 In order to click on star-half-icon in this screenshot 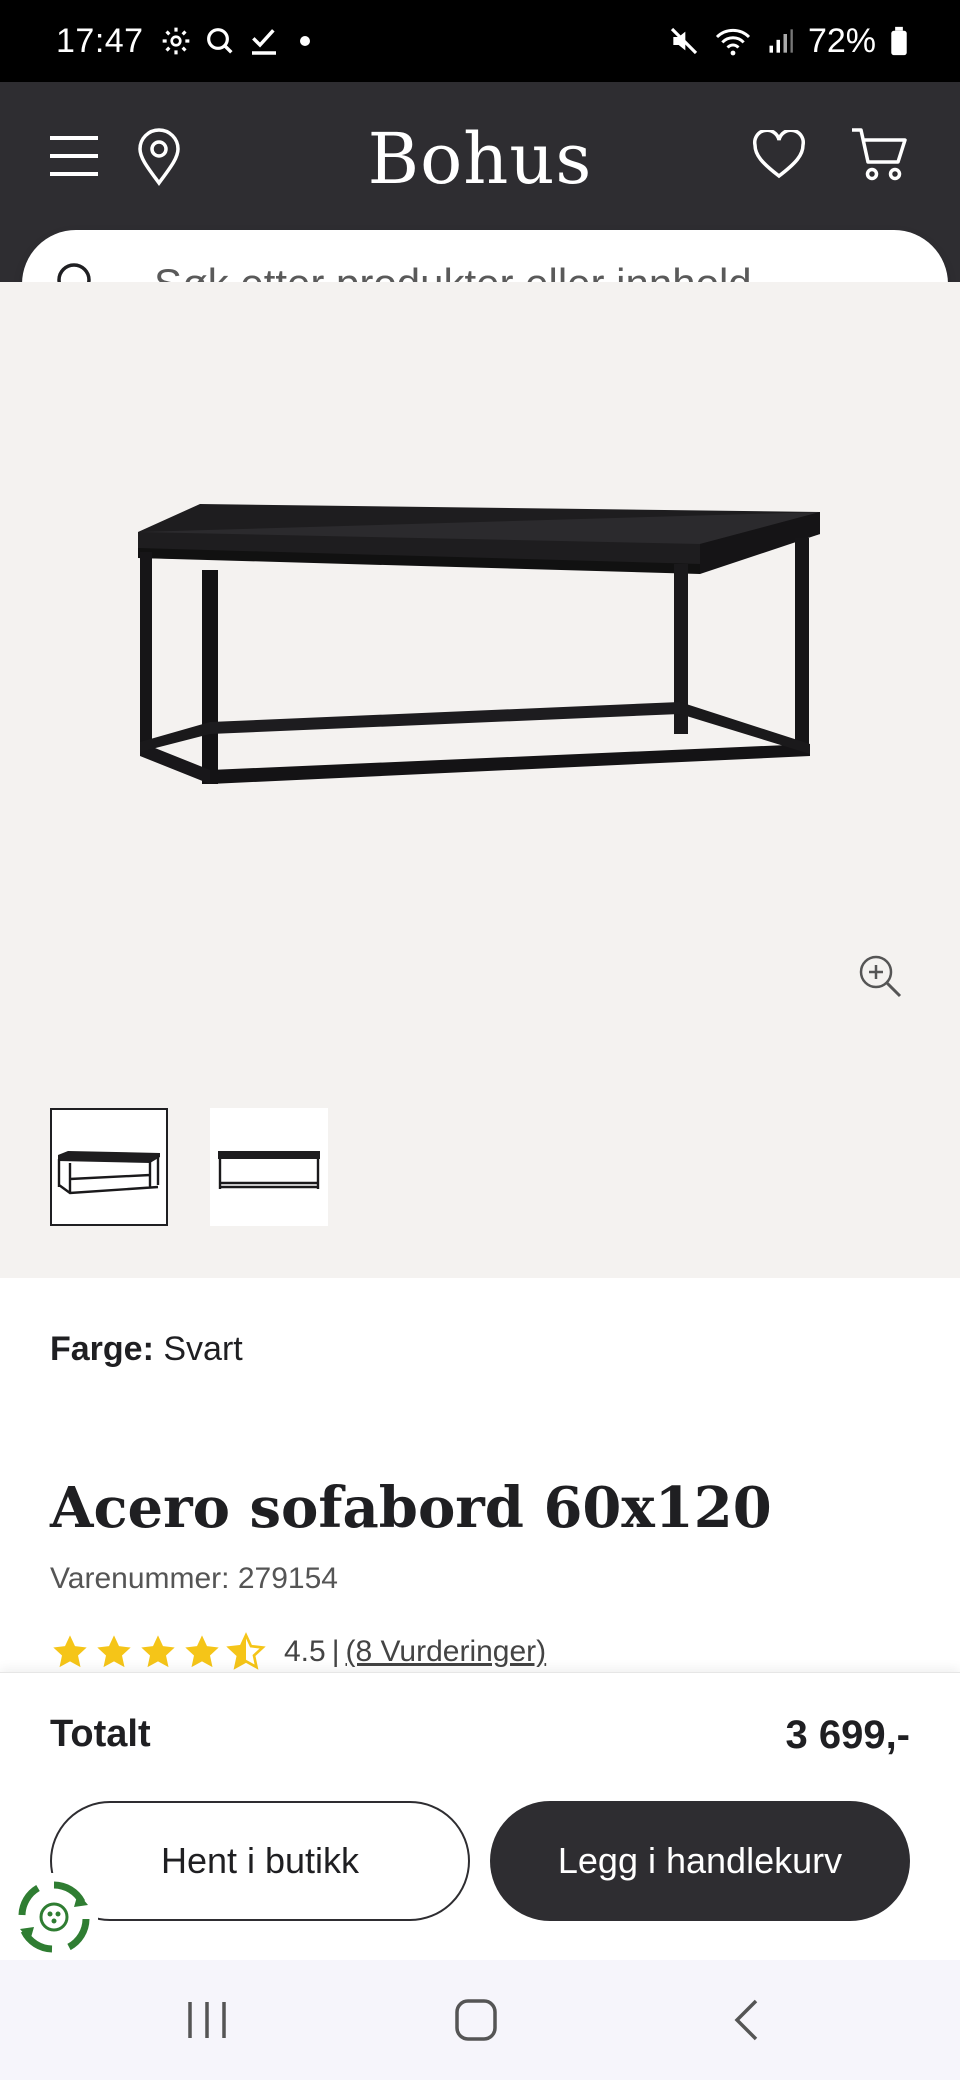, I will do `click(246, 1651)`.